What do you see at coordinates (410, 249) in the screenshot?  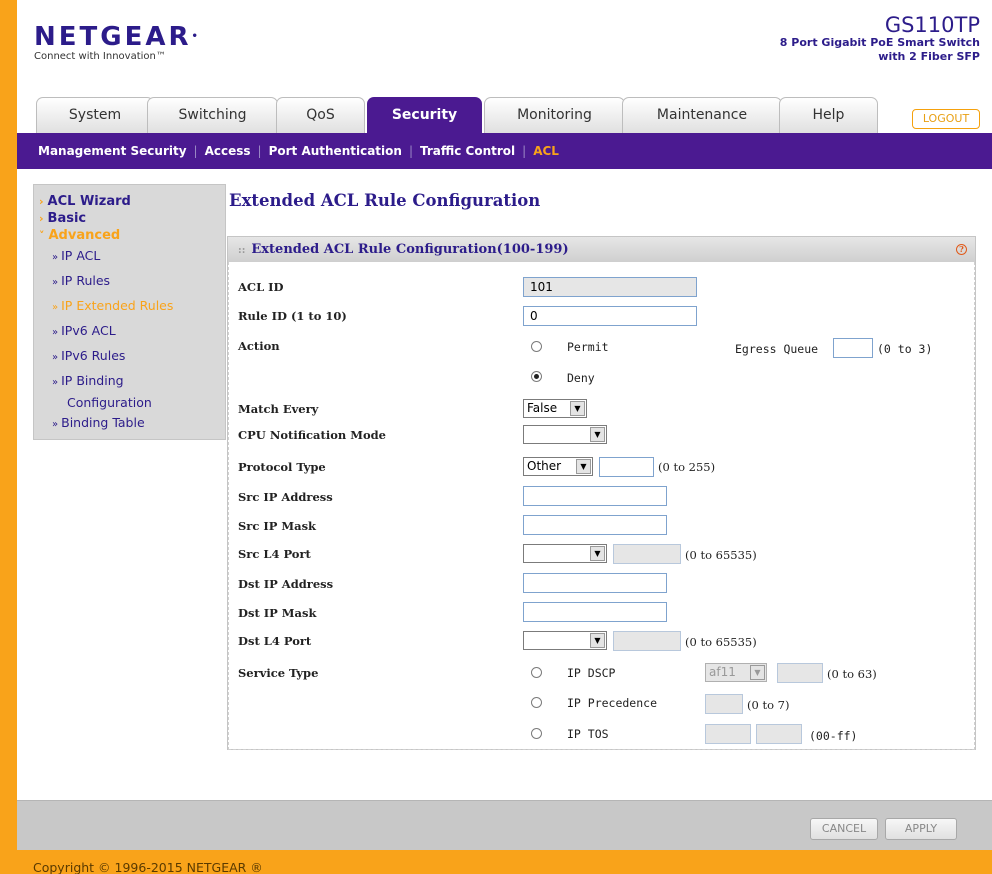 I see `panel-title: Extended ACL Rule Configuration(100-199)` at bounding box center [410, 249].